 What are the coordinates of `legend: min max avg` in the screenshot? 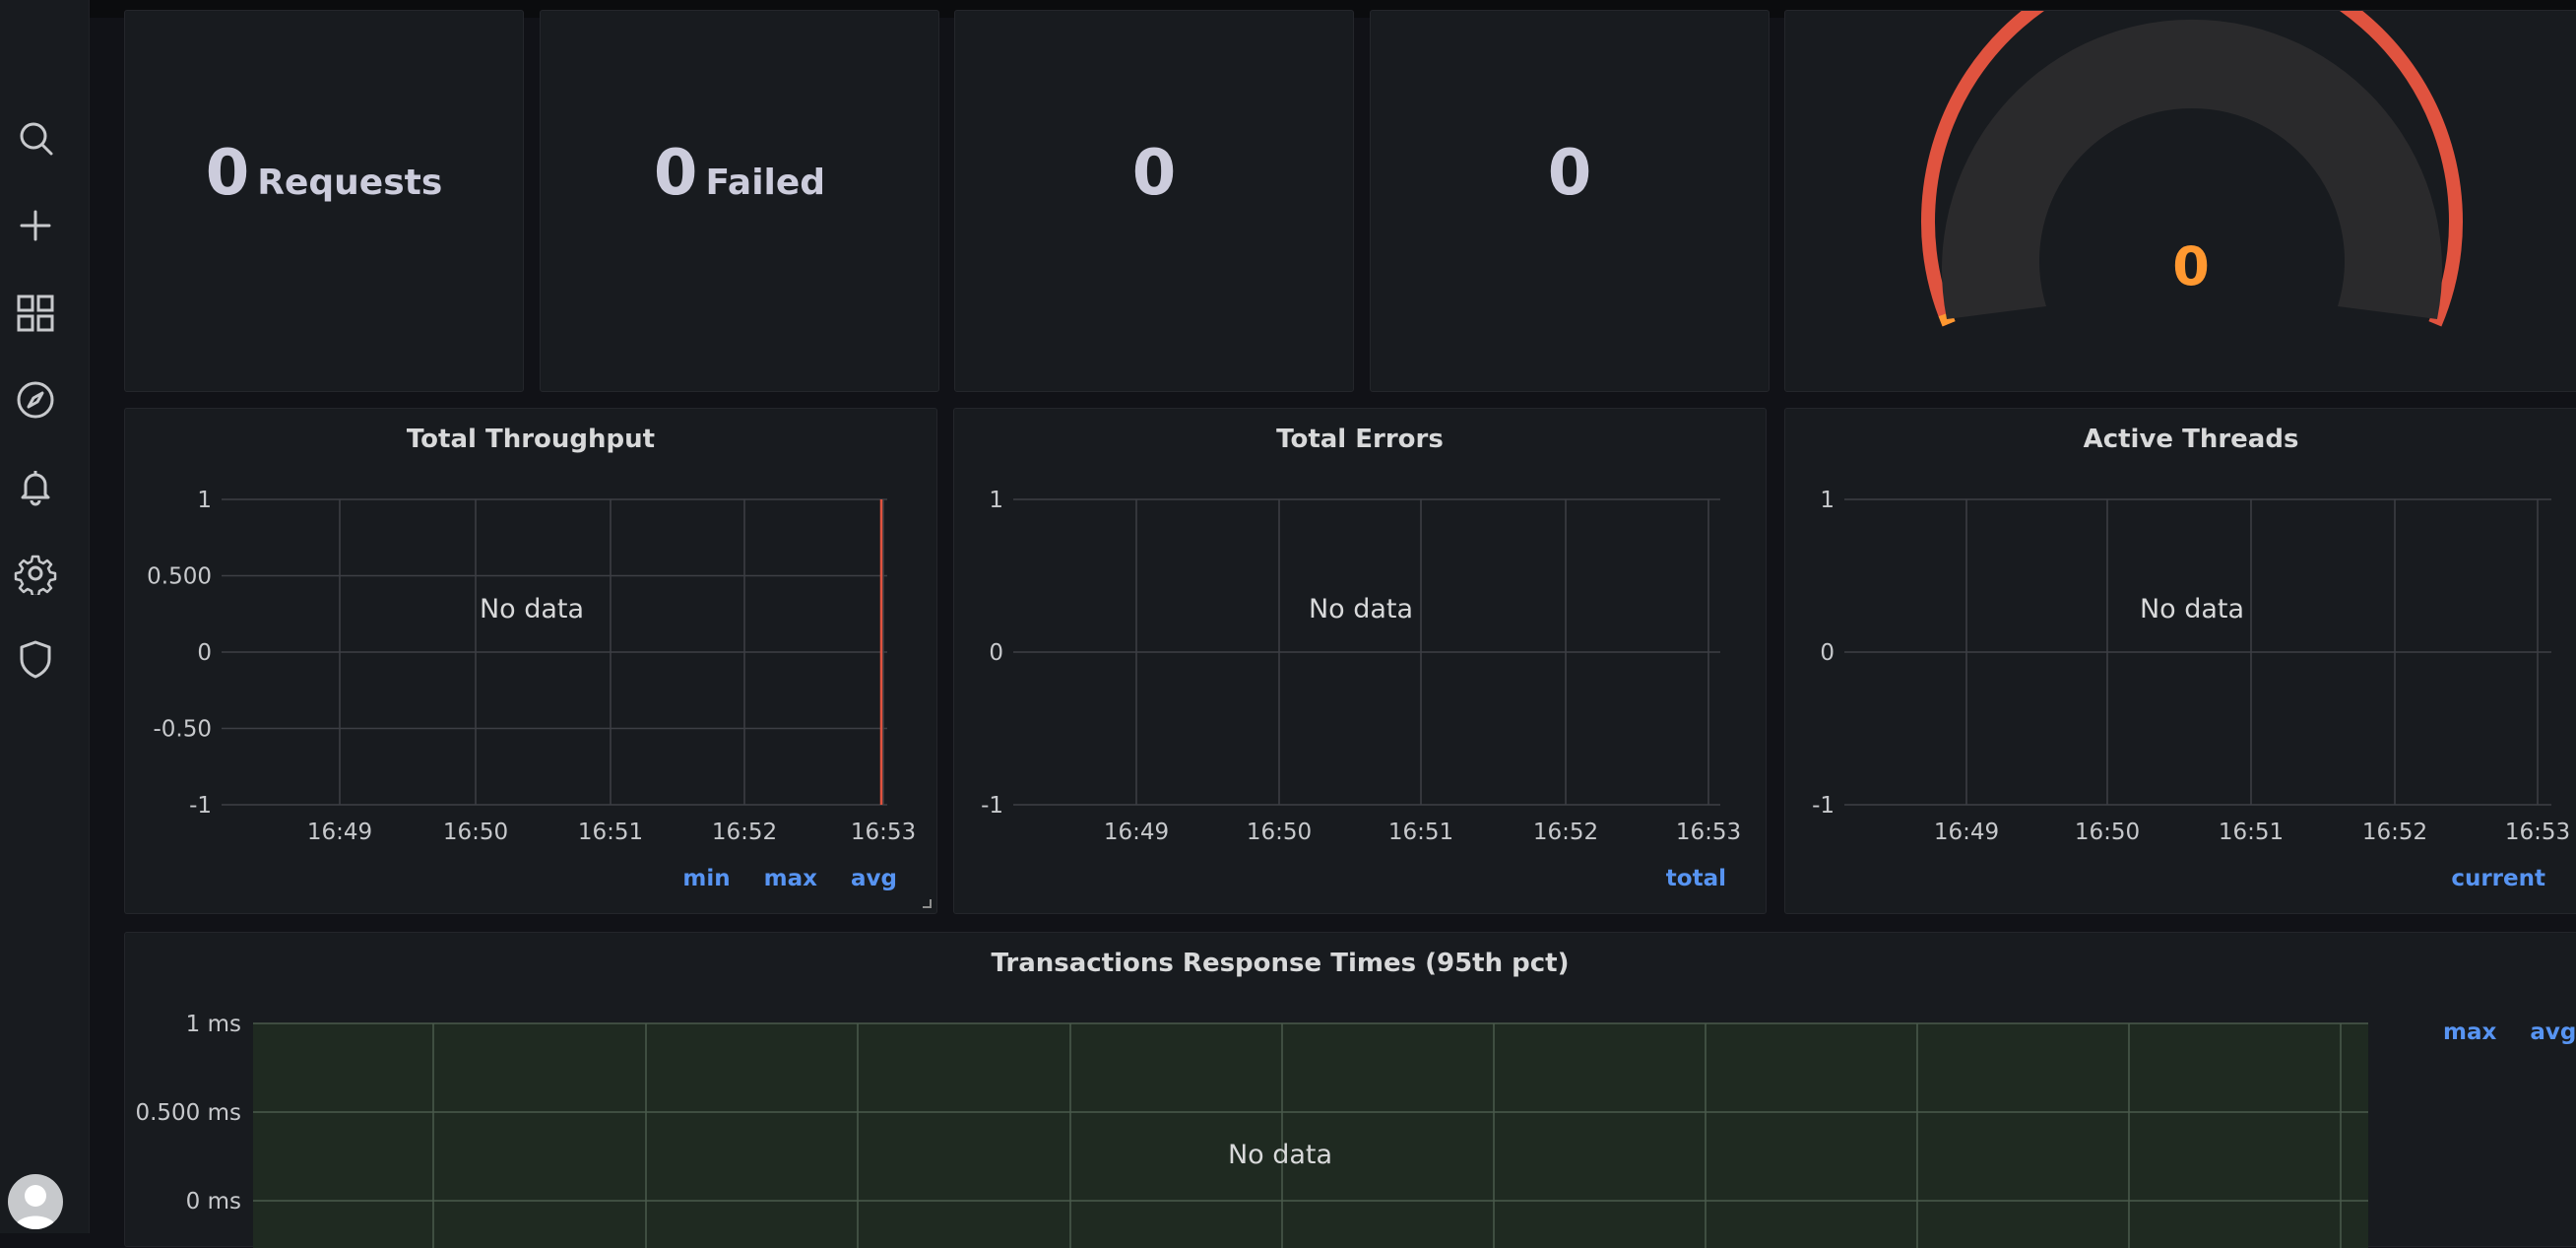 It's located at (777, 878).